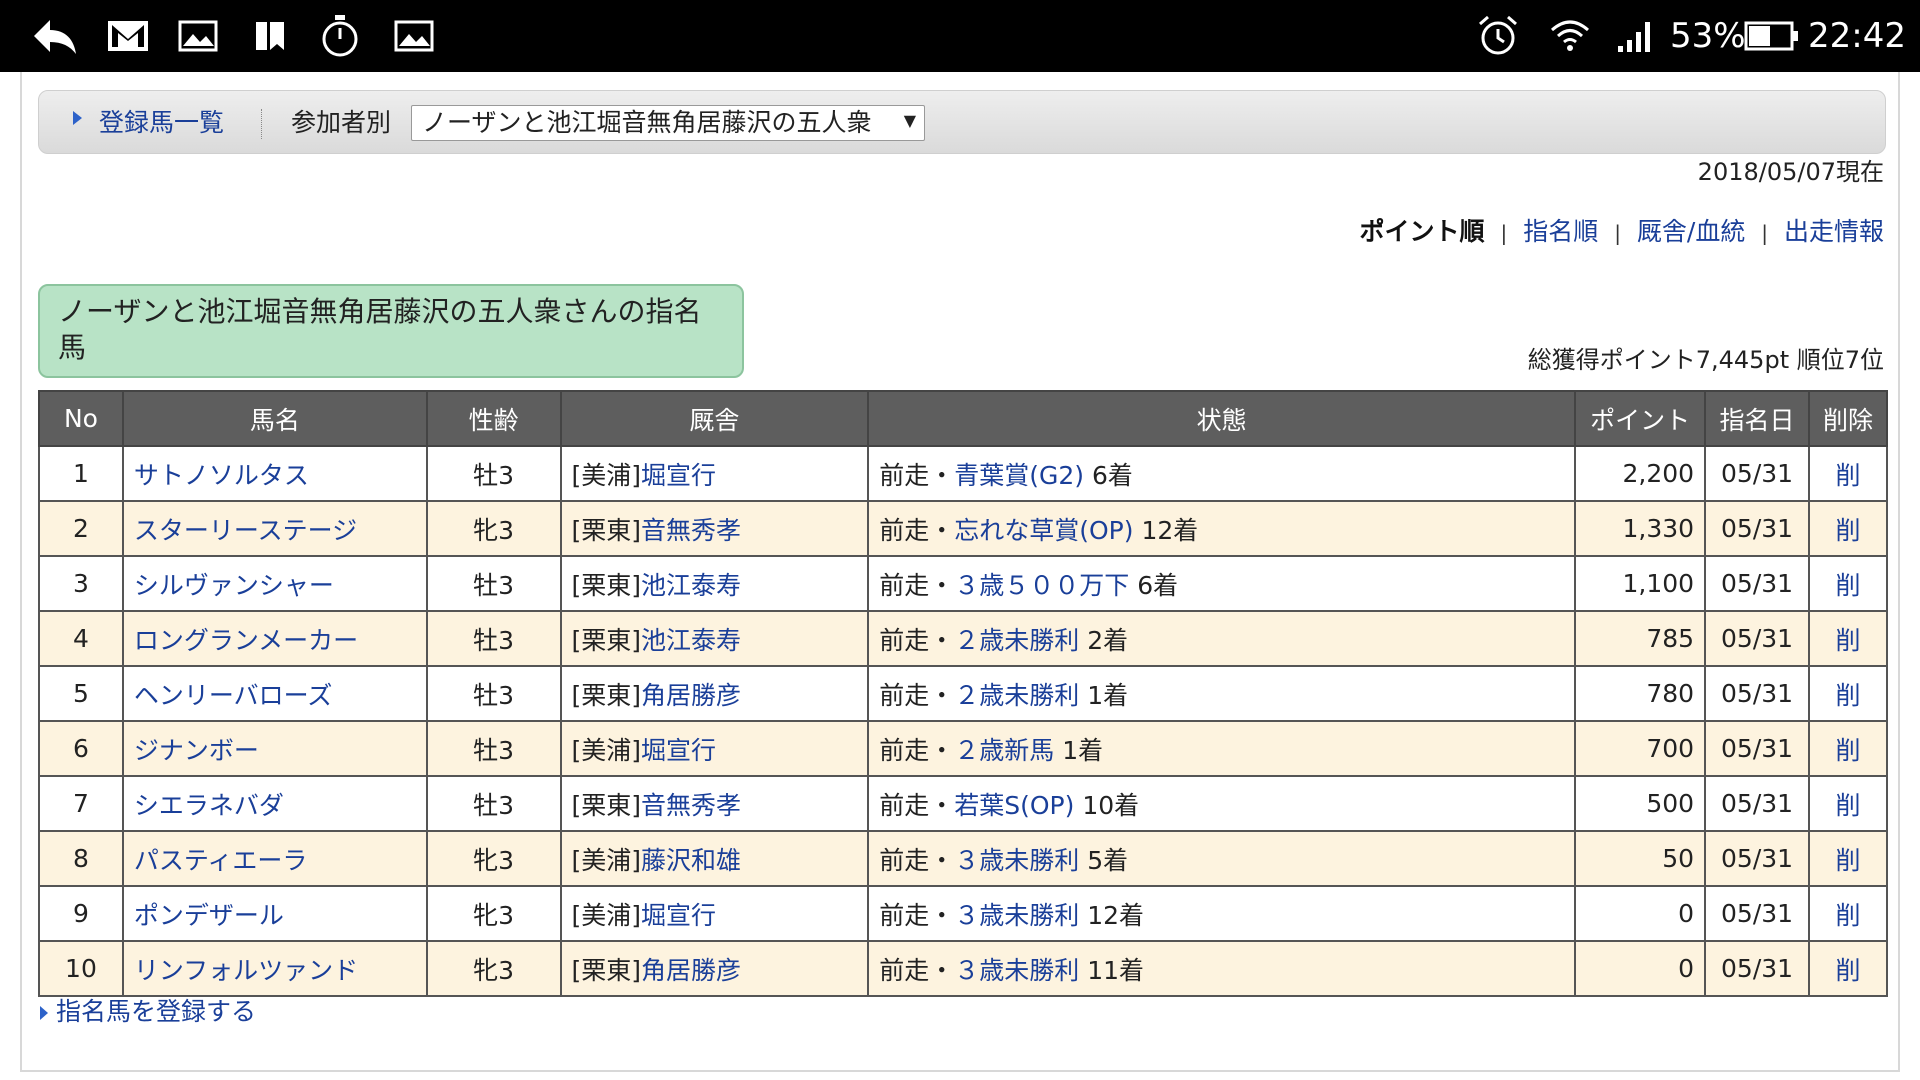 Image resolution: width=1920 pixels, height=1080 pixels. I want to click on race-link: 若葉S(OP), so click(1014, 805).